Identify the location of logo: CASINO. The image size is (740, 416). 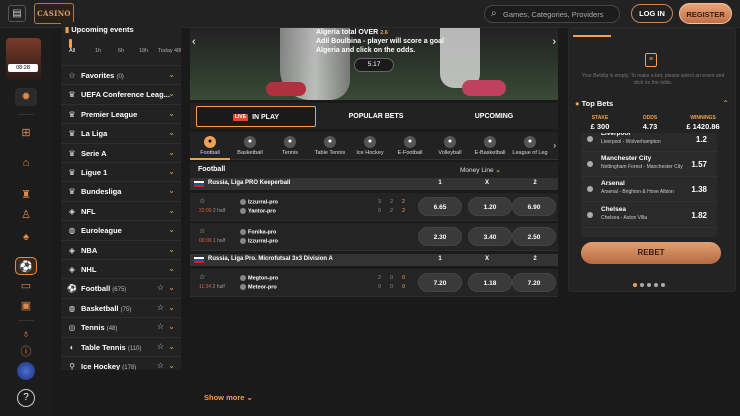
(54, 13).